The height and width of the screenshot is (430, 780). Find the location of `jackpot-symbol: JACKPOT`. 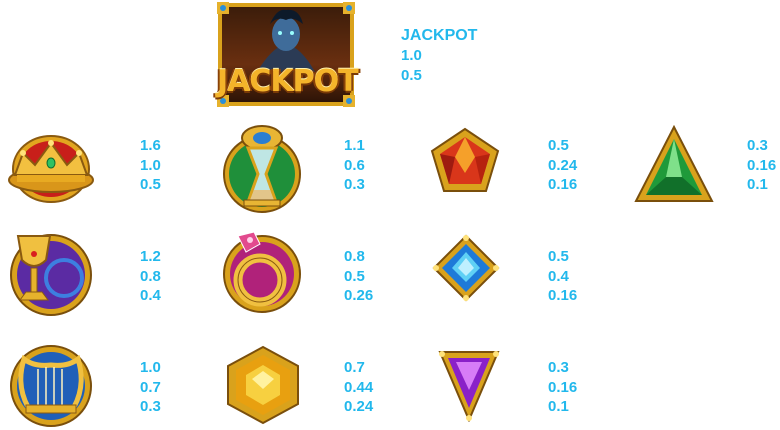

jackpot-symbol: JACKPOT is located at coordinates (288, 54).